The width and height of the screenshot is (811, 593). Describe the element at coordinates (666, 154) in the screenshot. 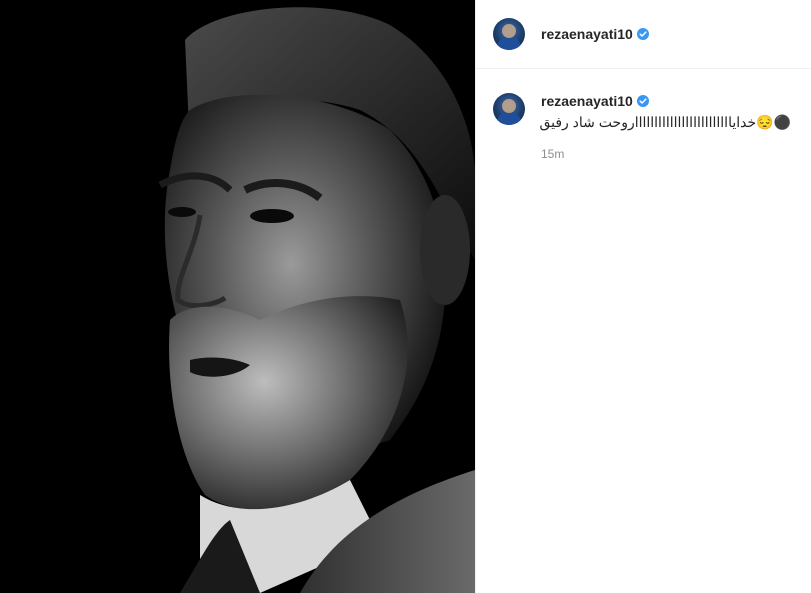

I see `comment-timestamp: 15m` at that location.